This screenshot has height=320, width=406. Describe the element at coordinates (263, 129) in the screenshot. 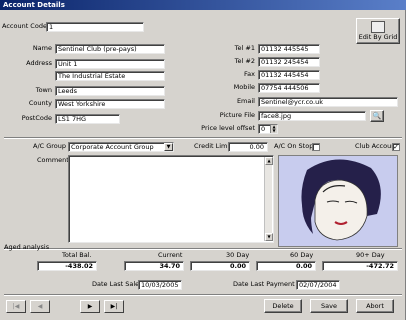

I see `price-level-value: 0` at that location.